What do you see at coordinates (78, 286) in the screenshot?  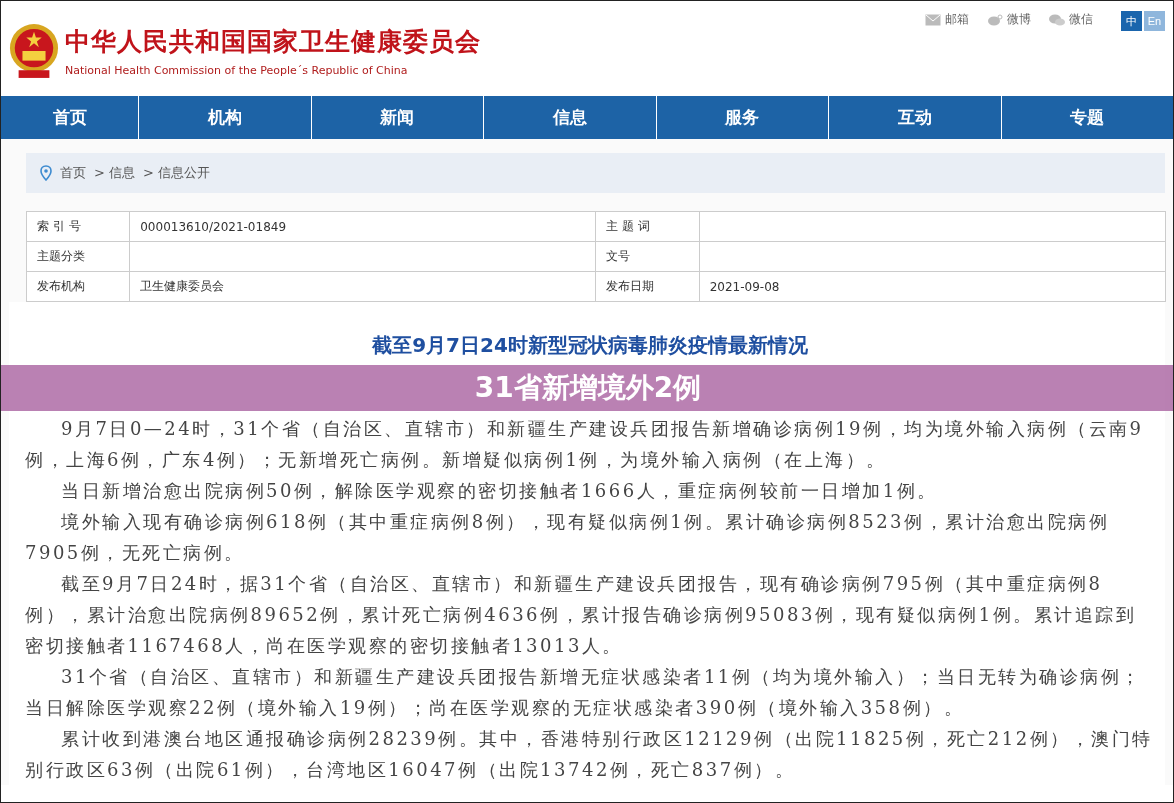 I see `table-cell: 发布机构` at bounding box center [78, 286].